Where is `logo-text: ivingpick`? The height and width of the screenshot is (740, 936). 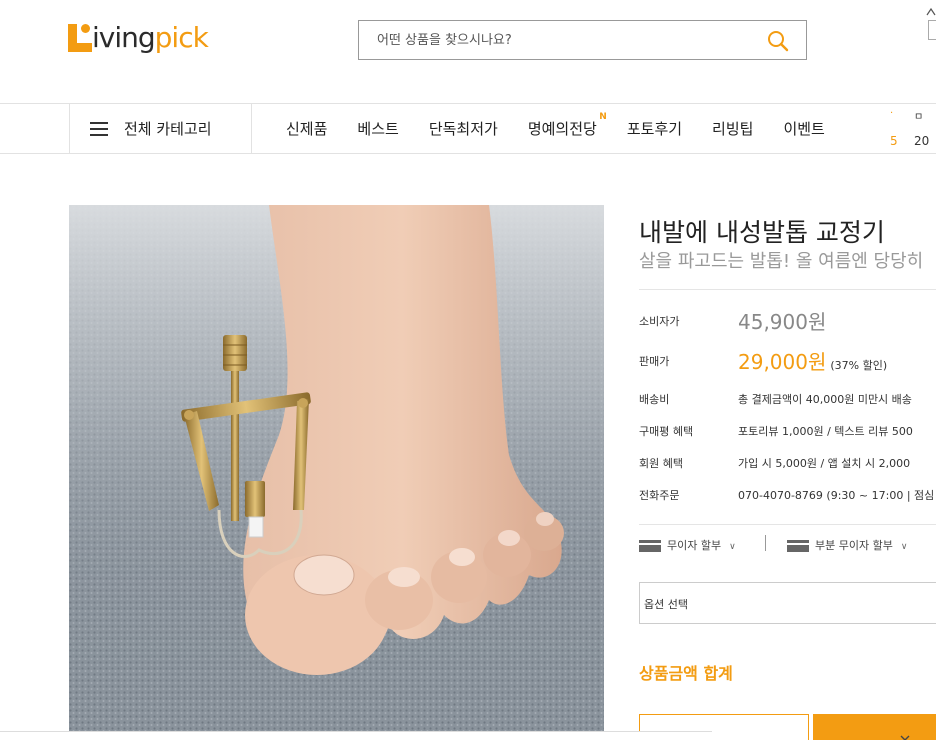
logo-text: ivingpick is located at coordinates (150, 37).